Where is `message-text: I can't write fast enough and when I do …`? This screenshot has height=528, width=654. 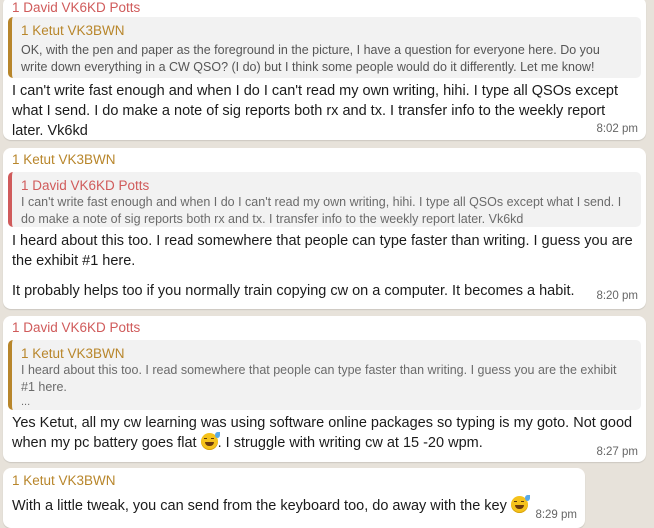 message-text: I can't write fast enough and when I do … is located at coordinates (315, 111).